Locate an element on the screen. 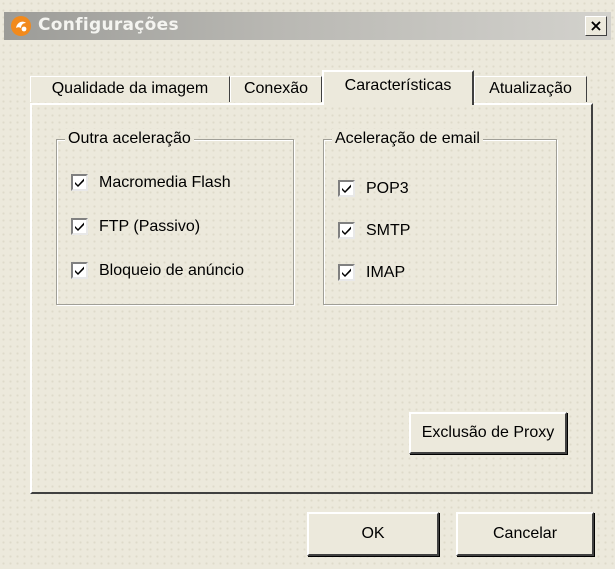 Image resolution: width=615 pixels, height=569 pixels. proxy-exclusion-button: Exclusão de Proxy is located at coordinates (488, 433).